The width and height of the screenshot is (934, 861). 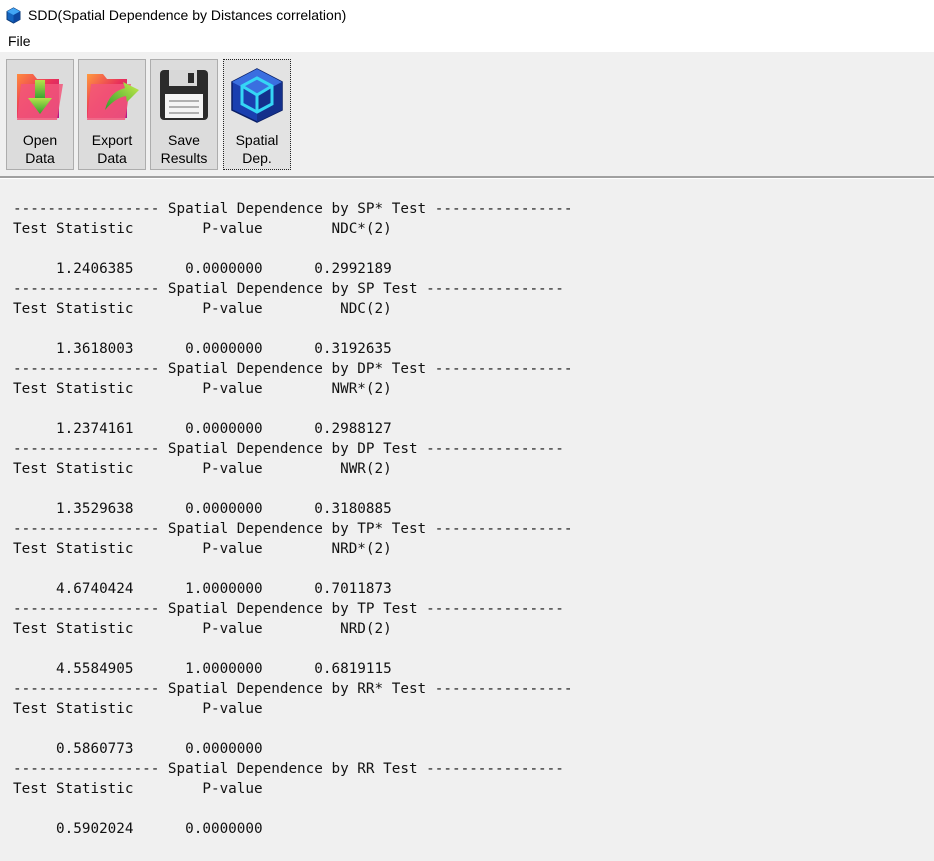 What do you see at coordinates (184, 149) in the screenshot?
I see `save-results-label: Save Results` at bounding box center [184, 149].